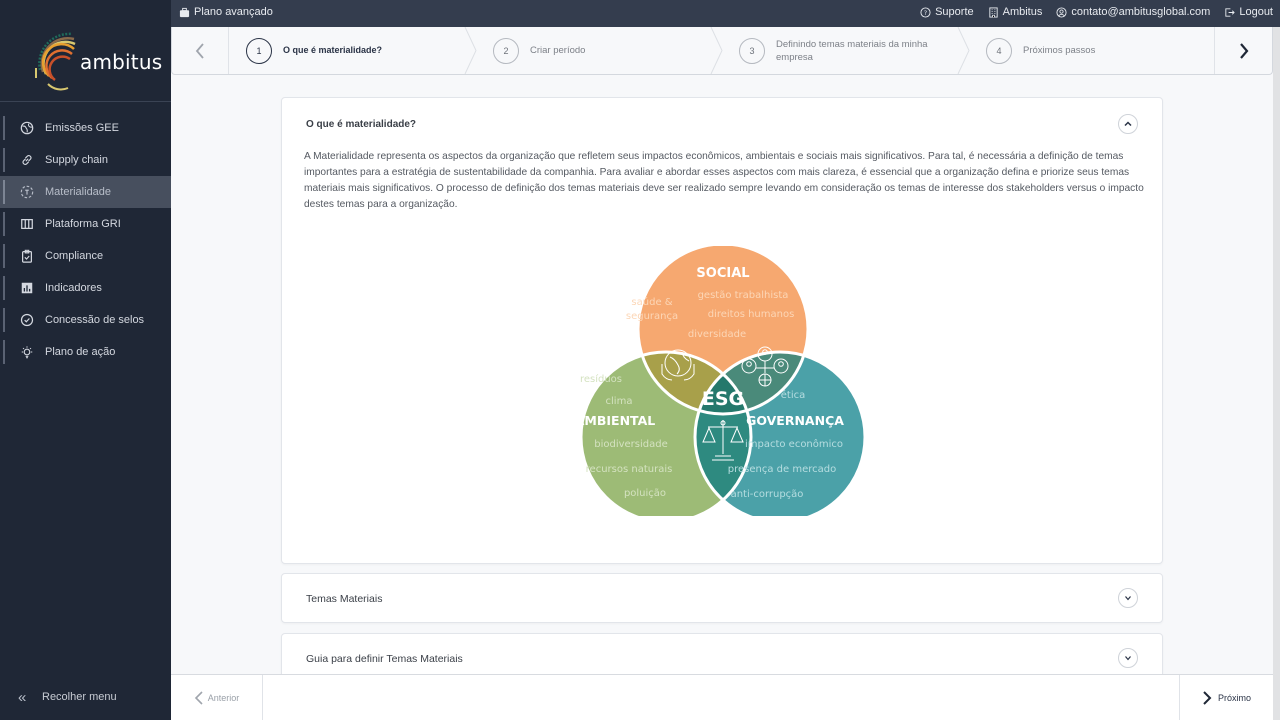 The height and width of the screenshot is (720, 1280). I want to click on step-number: 2, so click(506, 50).